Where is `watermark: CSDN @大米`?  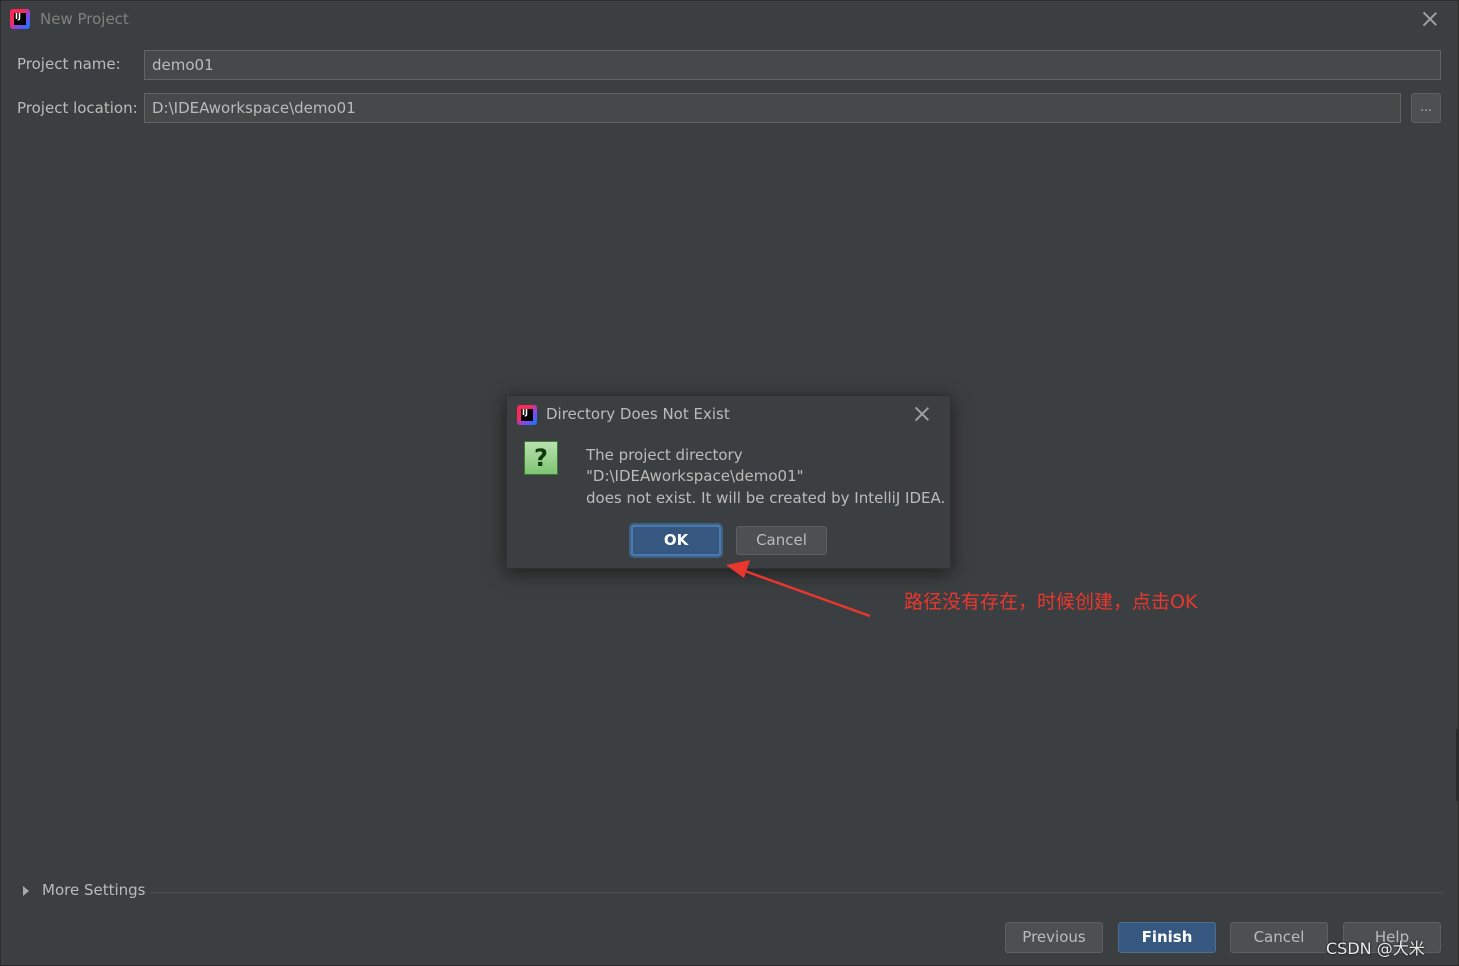 watermark: CSDN @大米 is located at coordinates (1375, 948).